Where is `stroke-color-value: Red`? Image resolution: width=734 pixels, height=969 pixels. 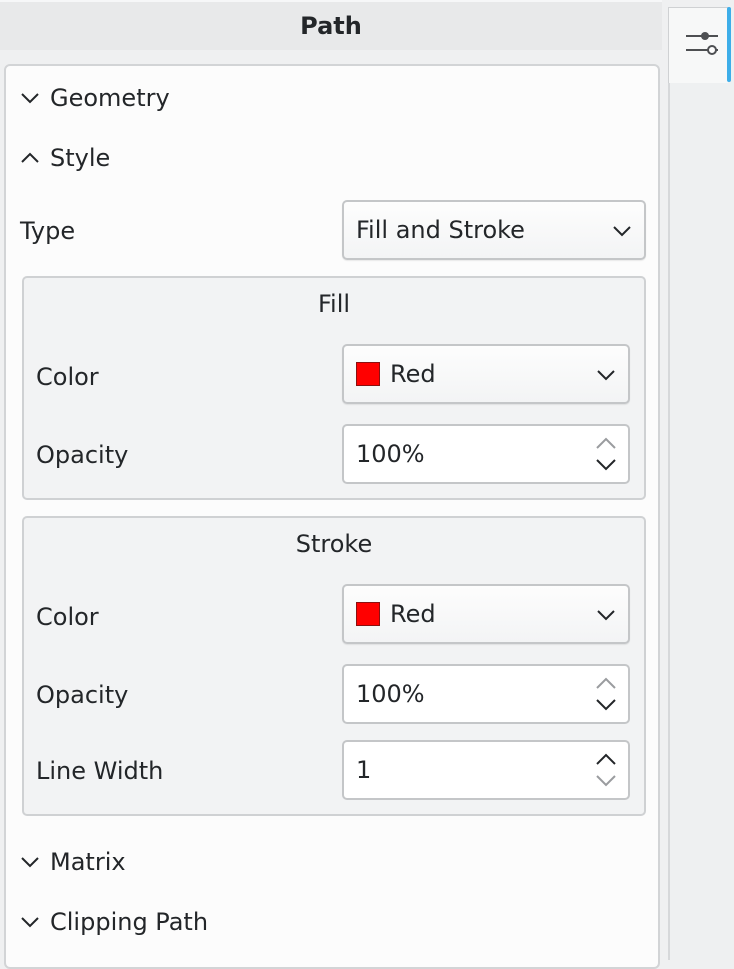 stroke-color-value: Red is located at coordinates (413, 614).